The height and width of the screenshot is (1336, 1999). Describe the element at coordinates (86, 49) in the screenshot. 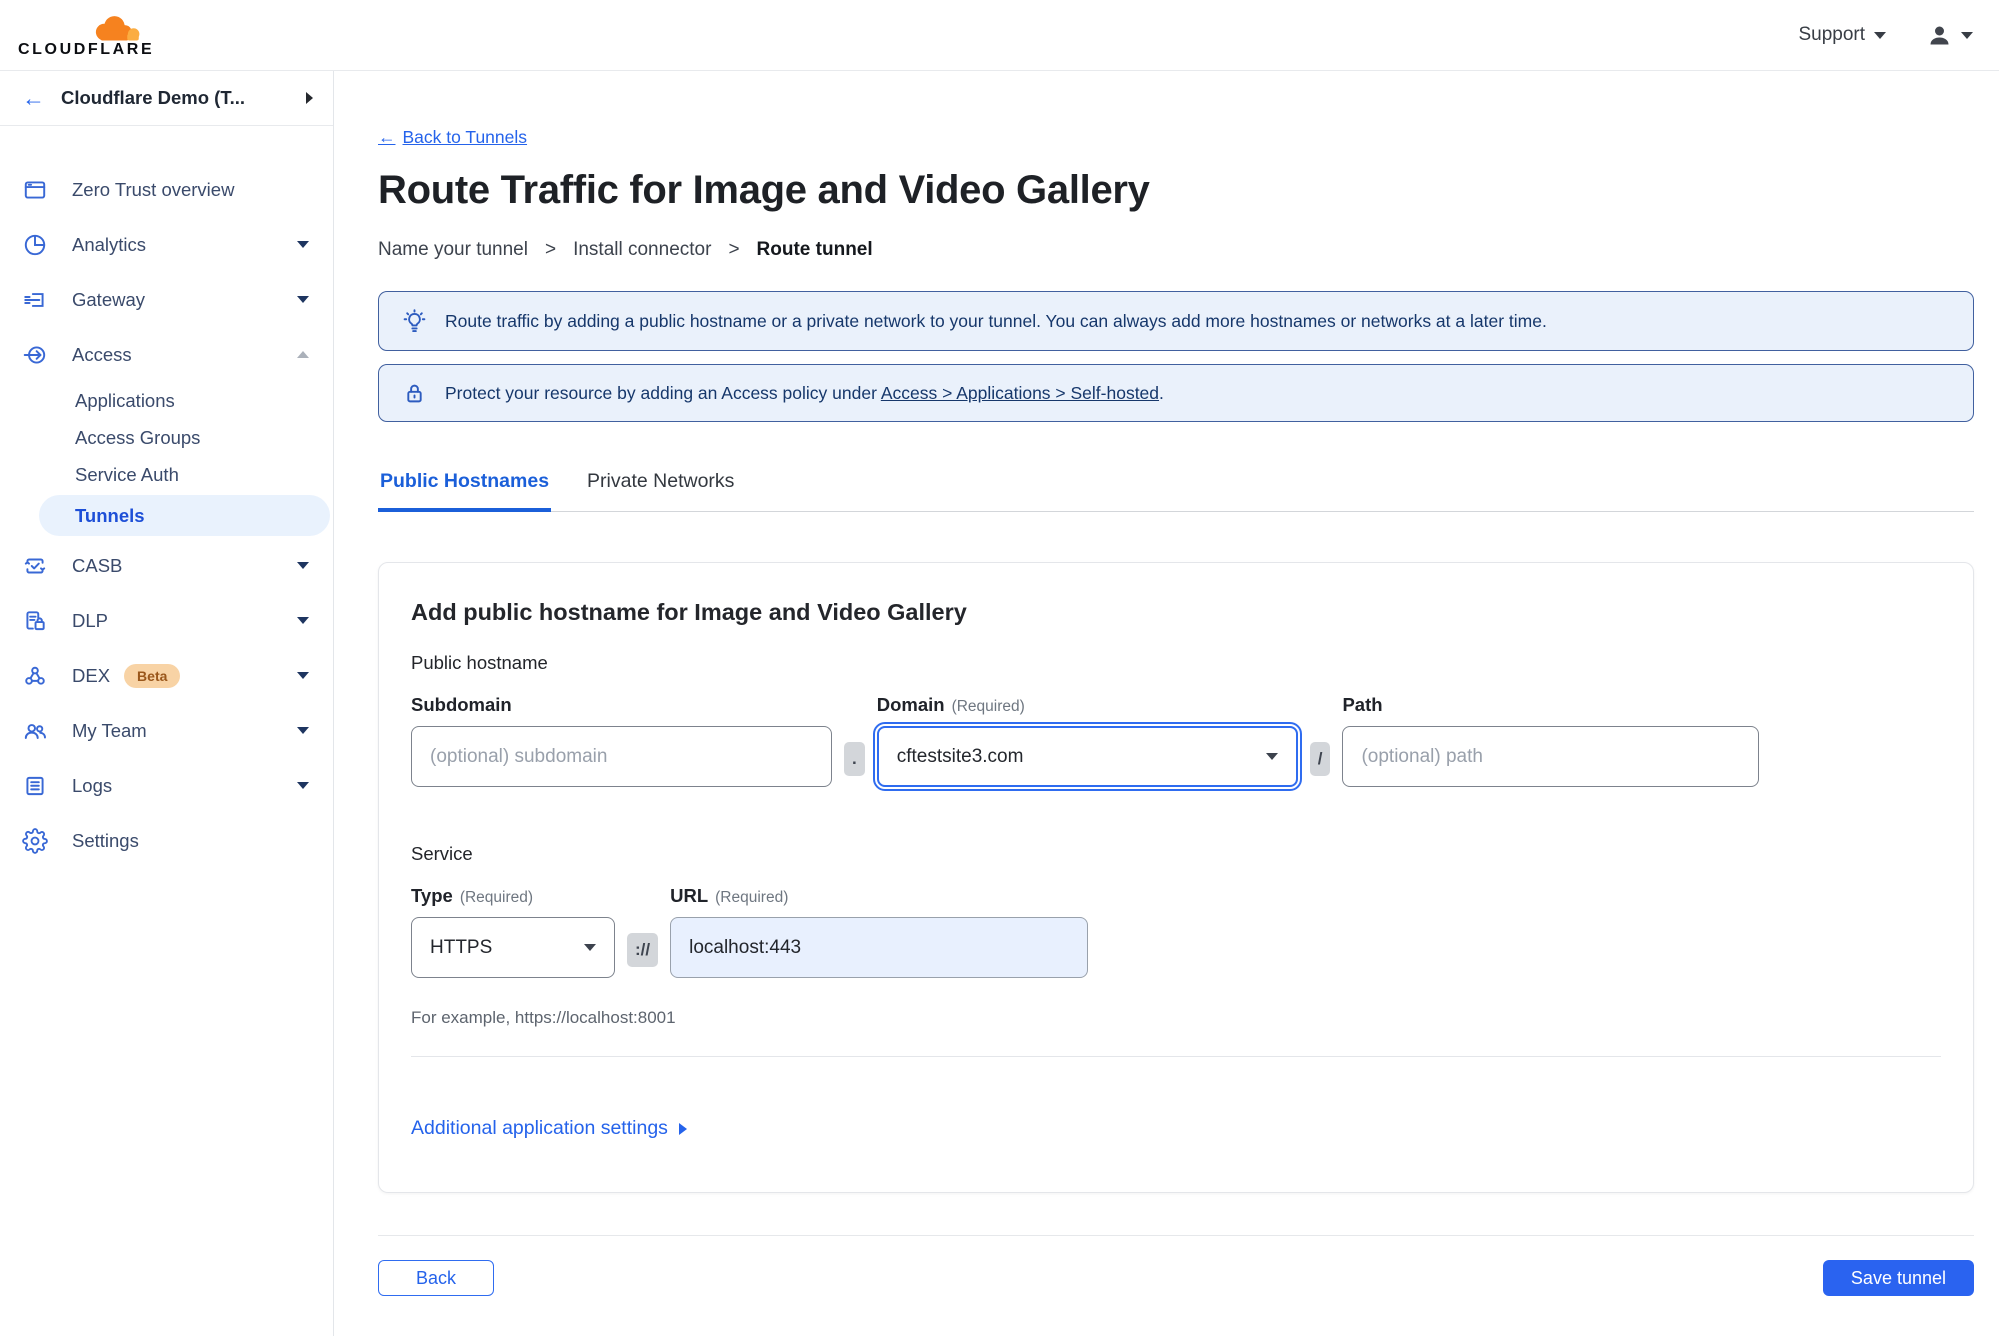

I see `cloudflare-wordmark: CLOUDFLARE` at that location.